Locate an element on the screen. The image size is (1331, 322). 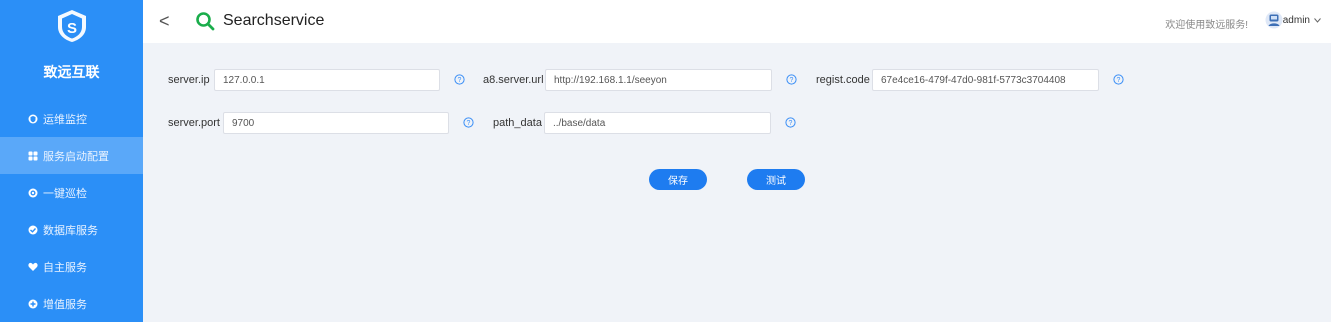
database-icon is located at coordinates (33, 230).